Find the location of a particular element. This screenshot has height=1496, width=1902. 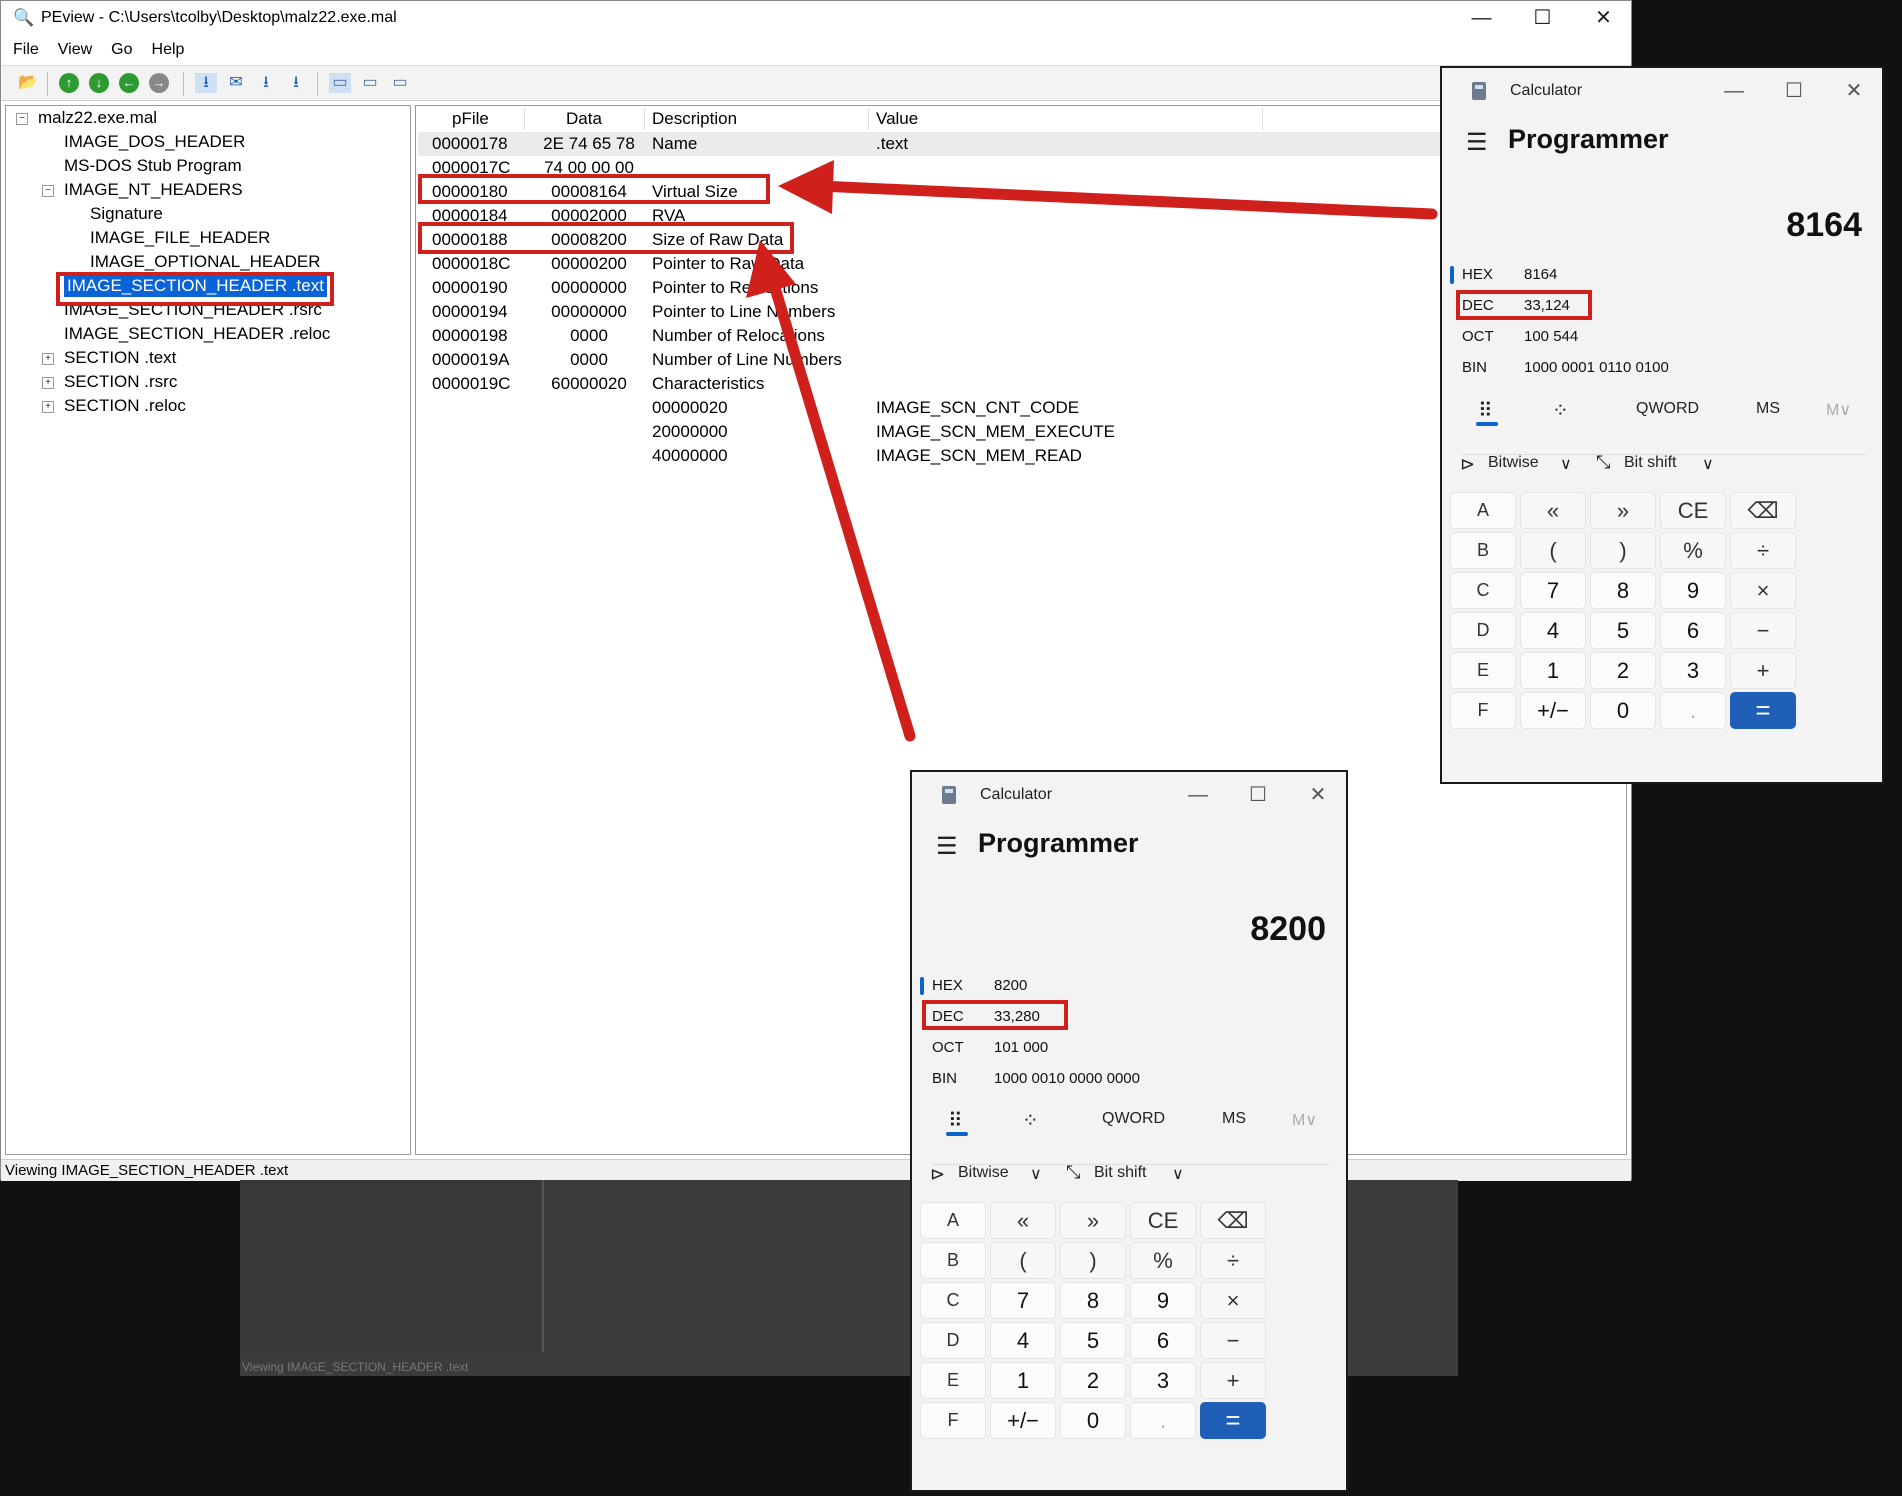

arrow-to-virtual-size is located at coordinates (1126, 200).